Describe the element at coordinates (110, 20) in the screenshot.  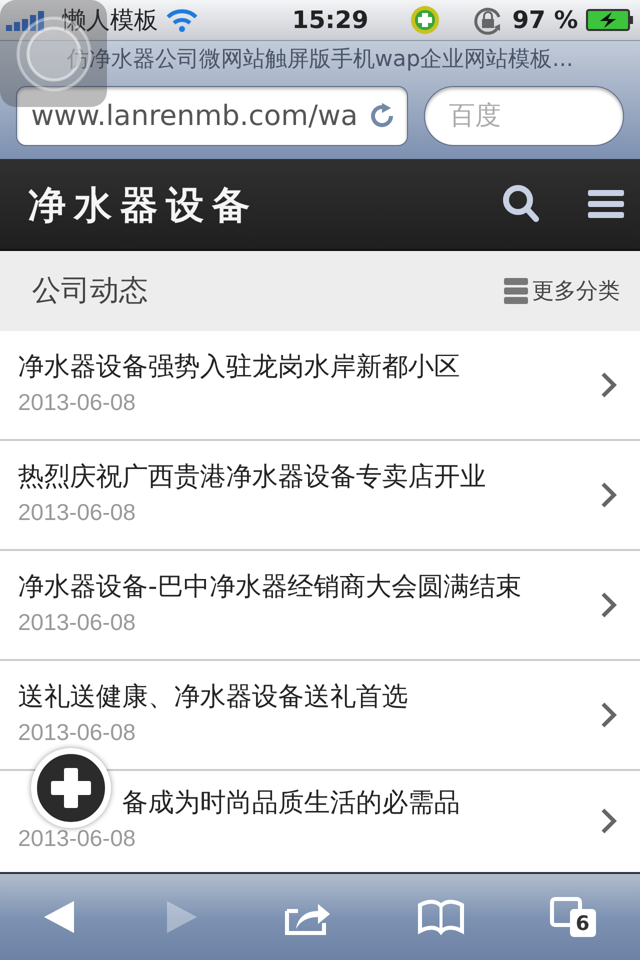
I see `carrier-name: 懒人模板` at that location.